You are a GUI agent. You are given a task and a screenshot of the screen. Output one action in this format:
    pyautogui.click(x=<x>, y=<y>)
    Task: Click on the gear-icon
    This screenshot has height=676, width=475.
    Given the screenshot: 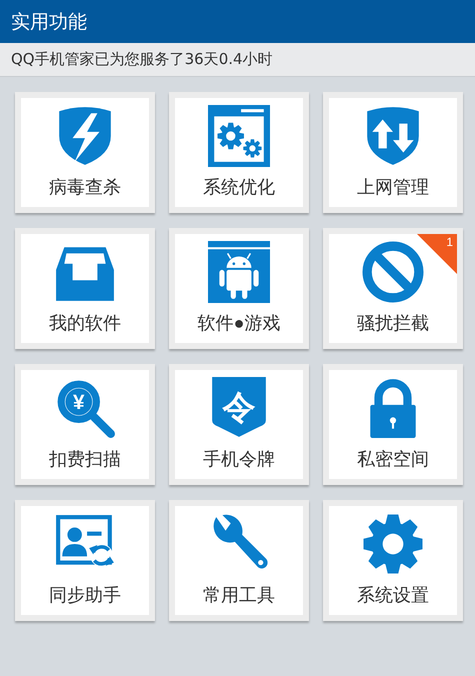 What is the action you would take?
    pyautogui.click(x=393, y=544)
    